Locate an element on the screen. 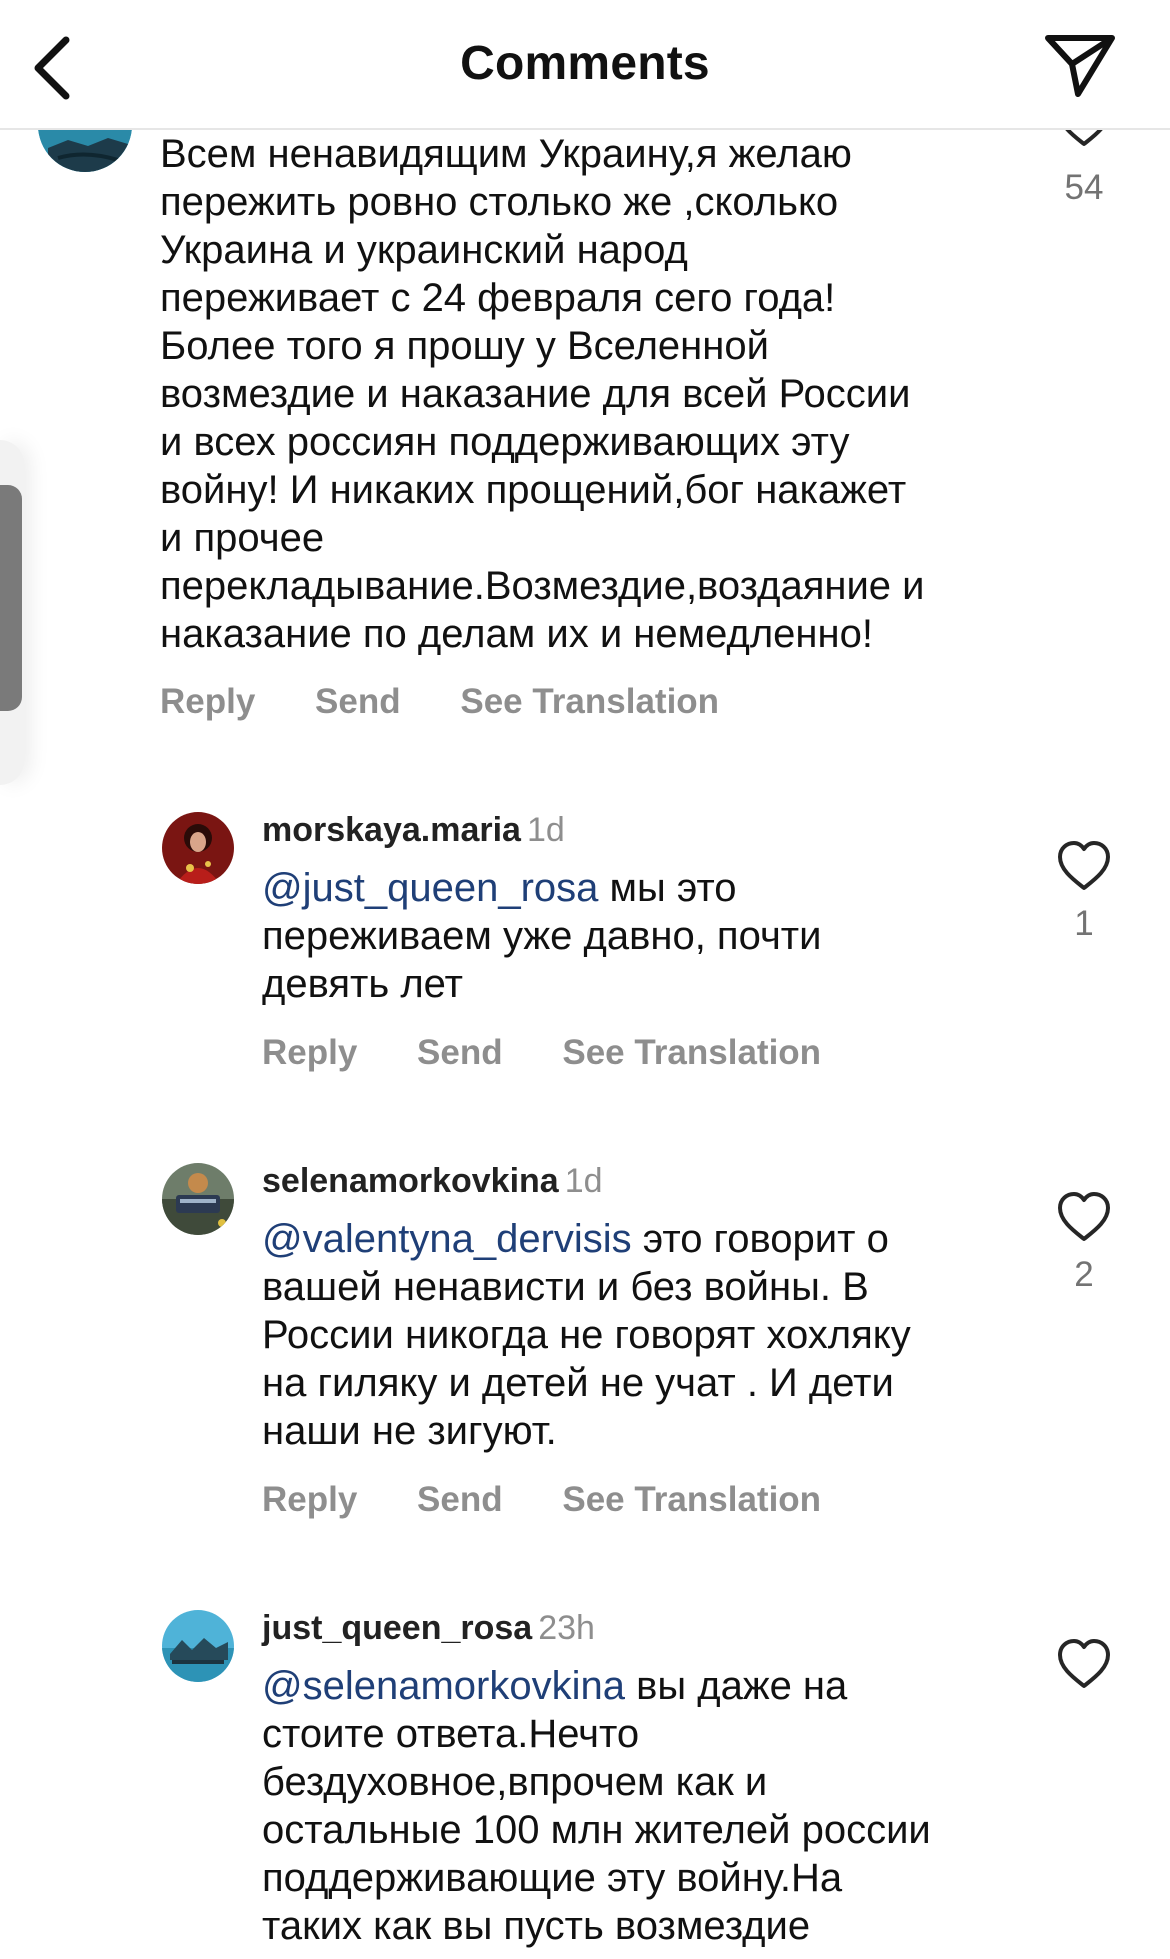 This screenshot has width=1170, height=1959. mention-link: @selenamorkovkina is located at coordinates (443, 1686).